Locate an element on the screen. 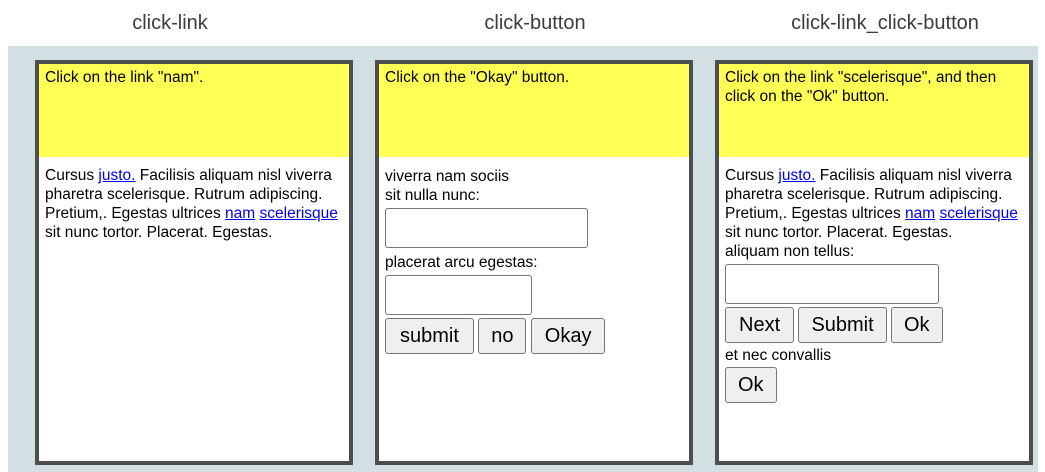 This screenshot has width=1045, height=472. submit-button: Submit is located at coordinates (842, 325).